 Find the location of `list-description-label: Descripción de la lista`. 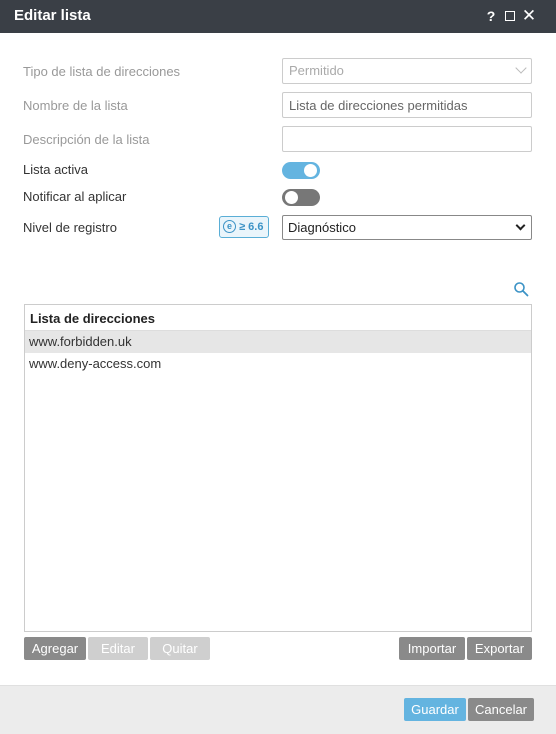

list-description-label: Descripción de la lista is located at coordinates (86, 139).